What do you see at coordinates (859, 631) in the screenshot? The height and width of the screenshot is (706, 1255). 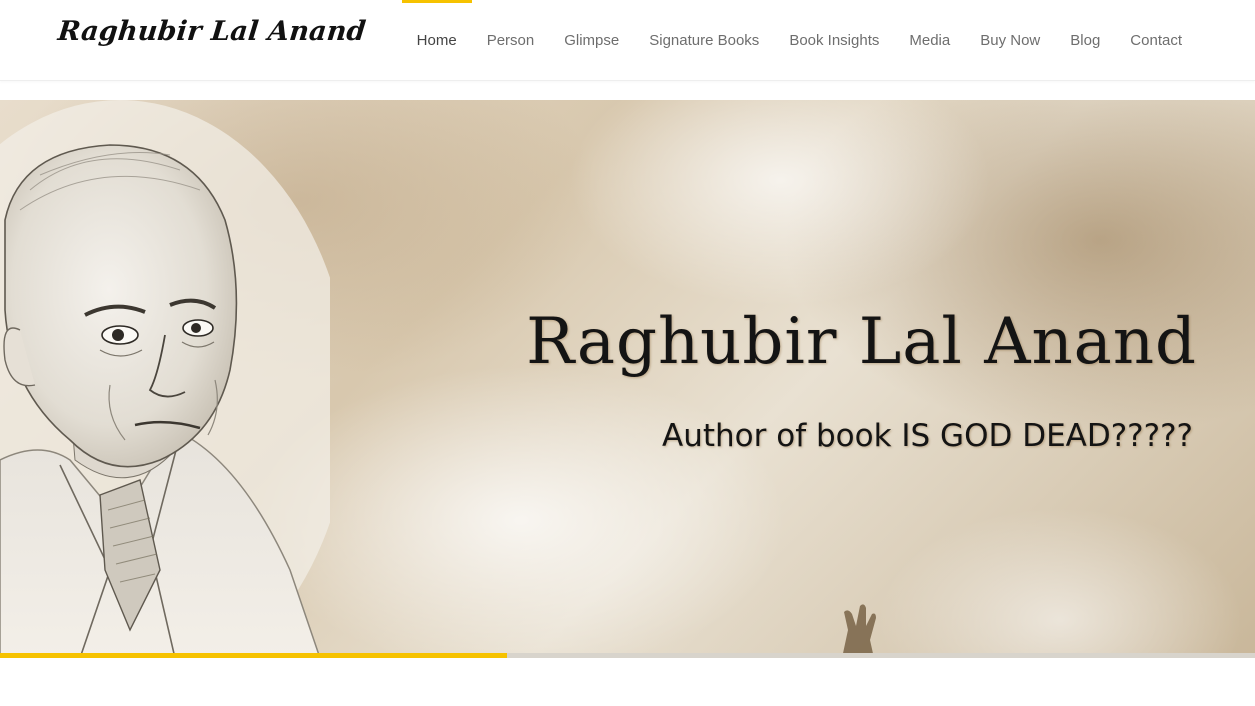 I see `raised-hand-image` at bounding box center [859, 631].